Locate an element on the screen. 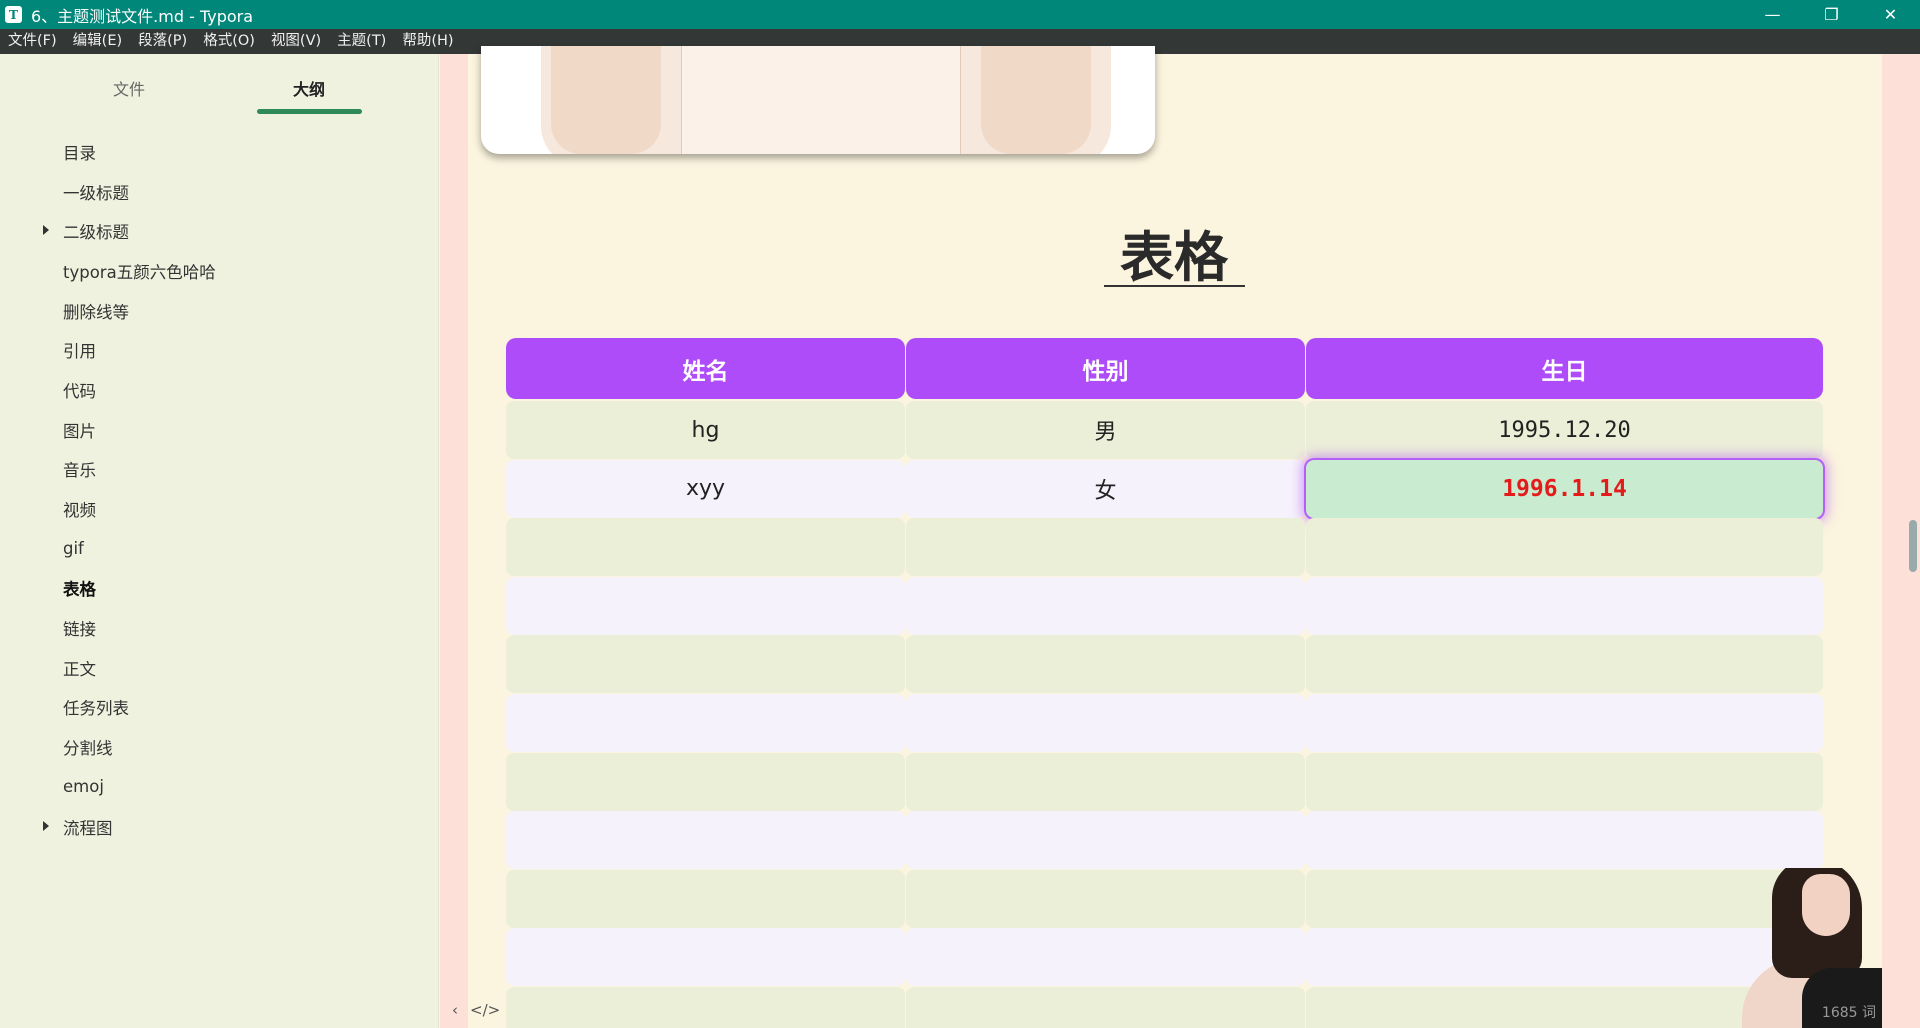 The image size is (1920, 1028). outline-item-label: 链接 is located at coordinates (79, 630).